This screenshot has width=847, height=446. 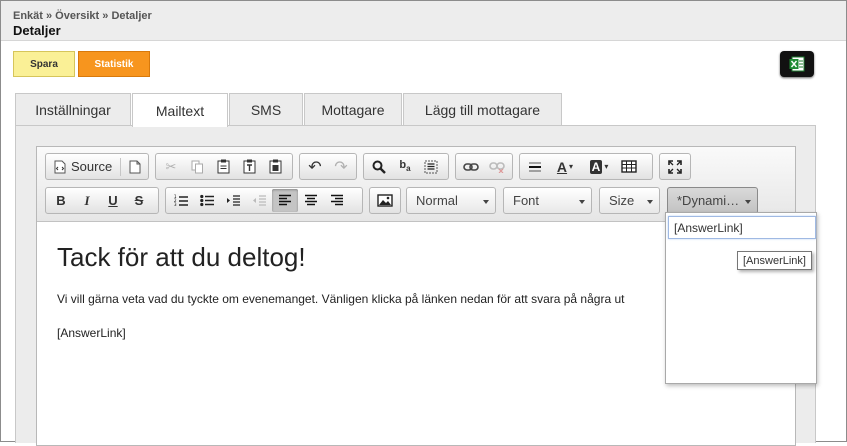 I want to click on toolbar-group-basic-styles: B I U S, so click(x=102, y=200).